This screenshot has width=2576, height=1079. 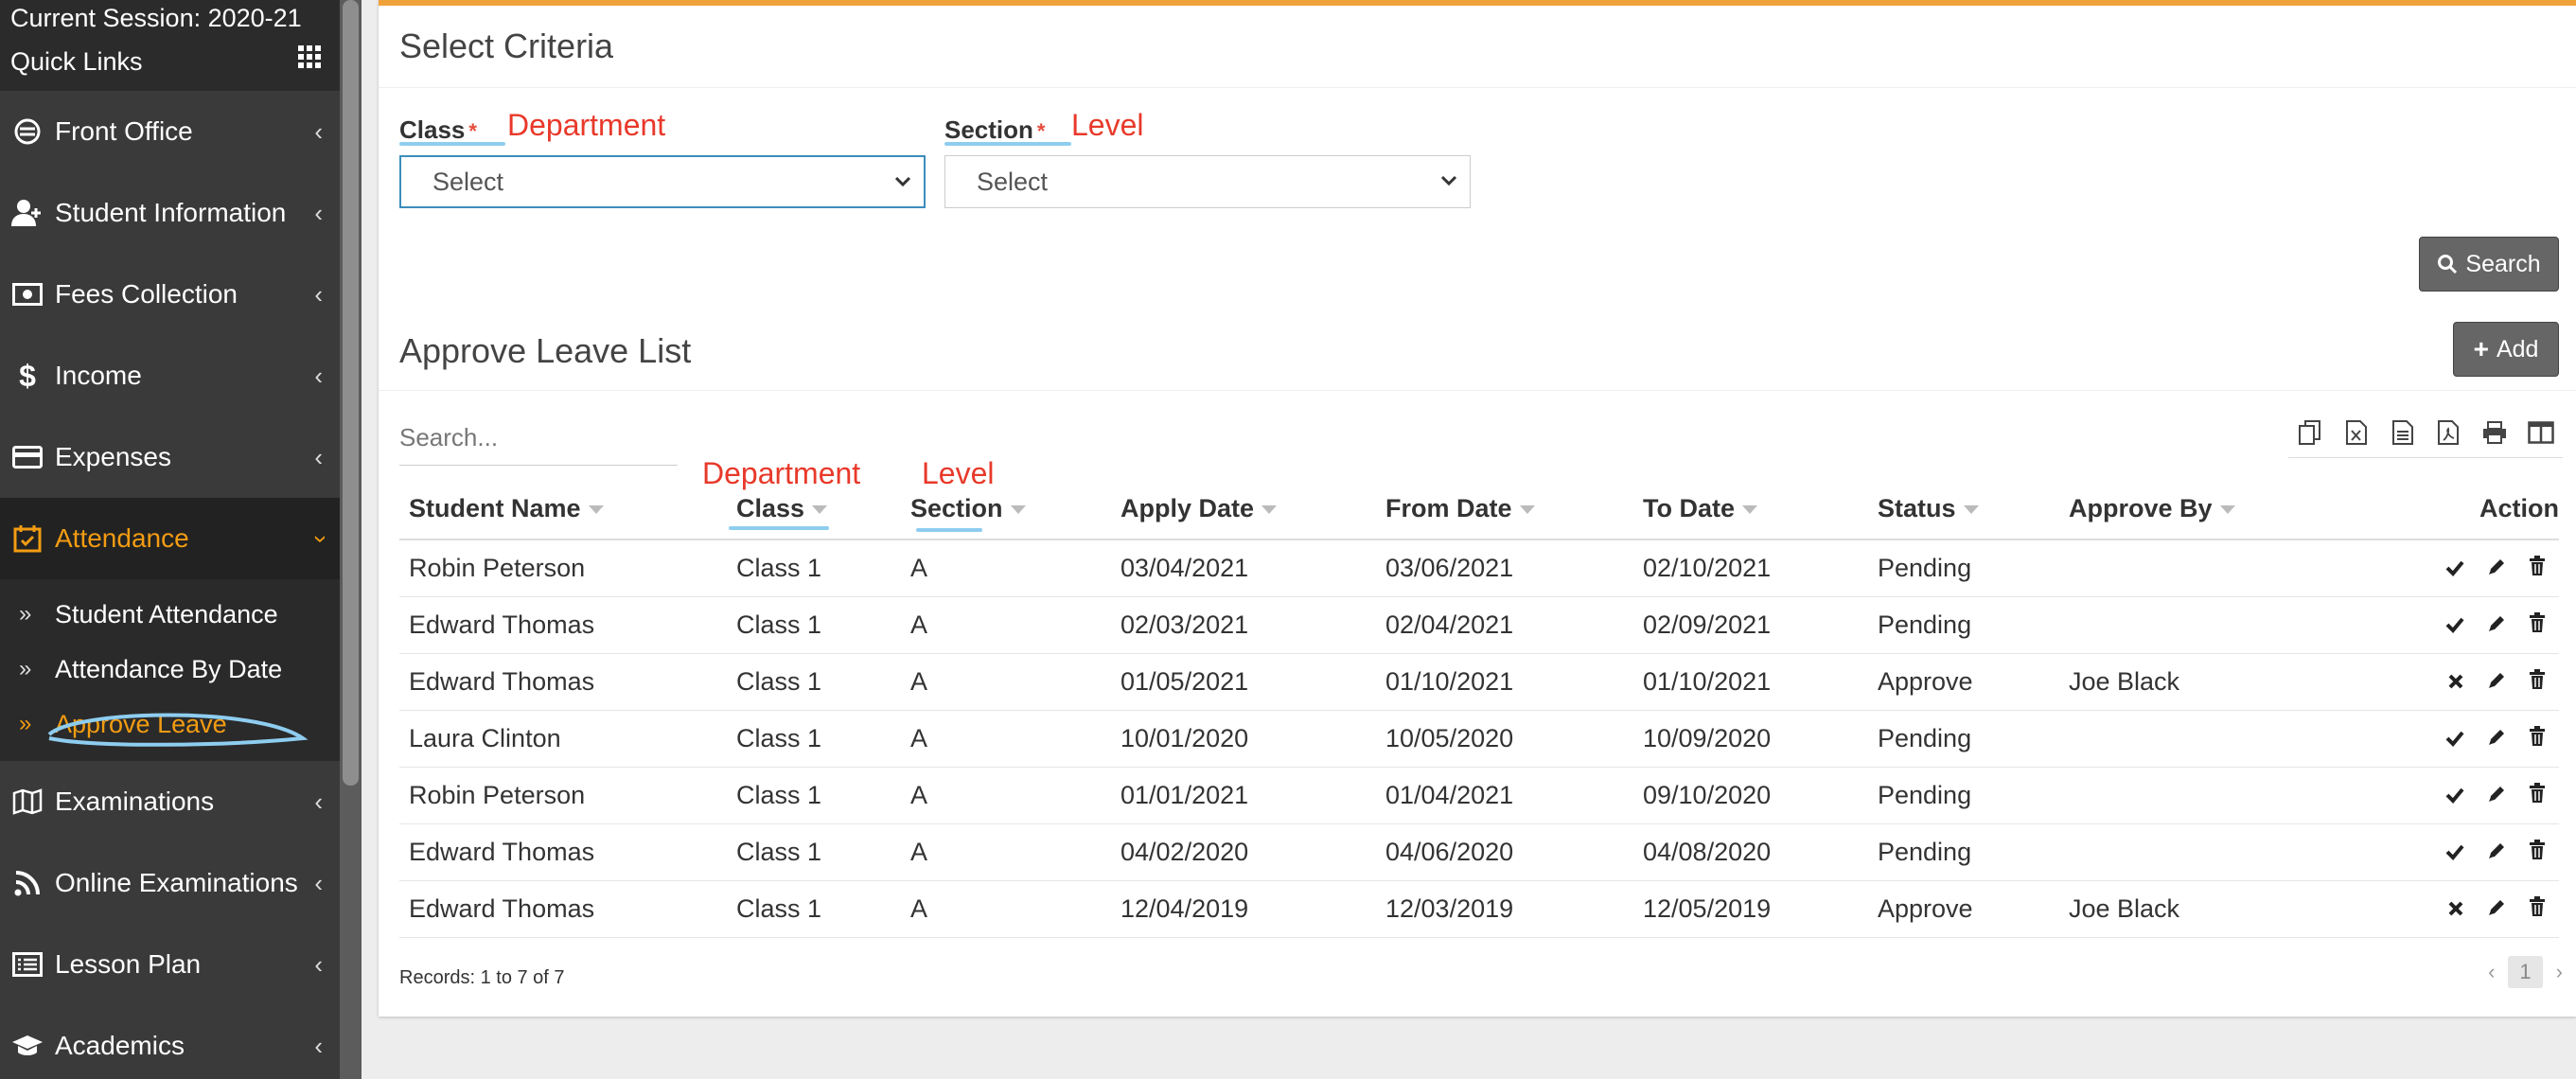 I want to click on cell-section: A, so click(x=1006, y=682).